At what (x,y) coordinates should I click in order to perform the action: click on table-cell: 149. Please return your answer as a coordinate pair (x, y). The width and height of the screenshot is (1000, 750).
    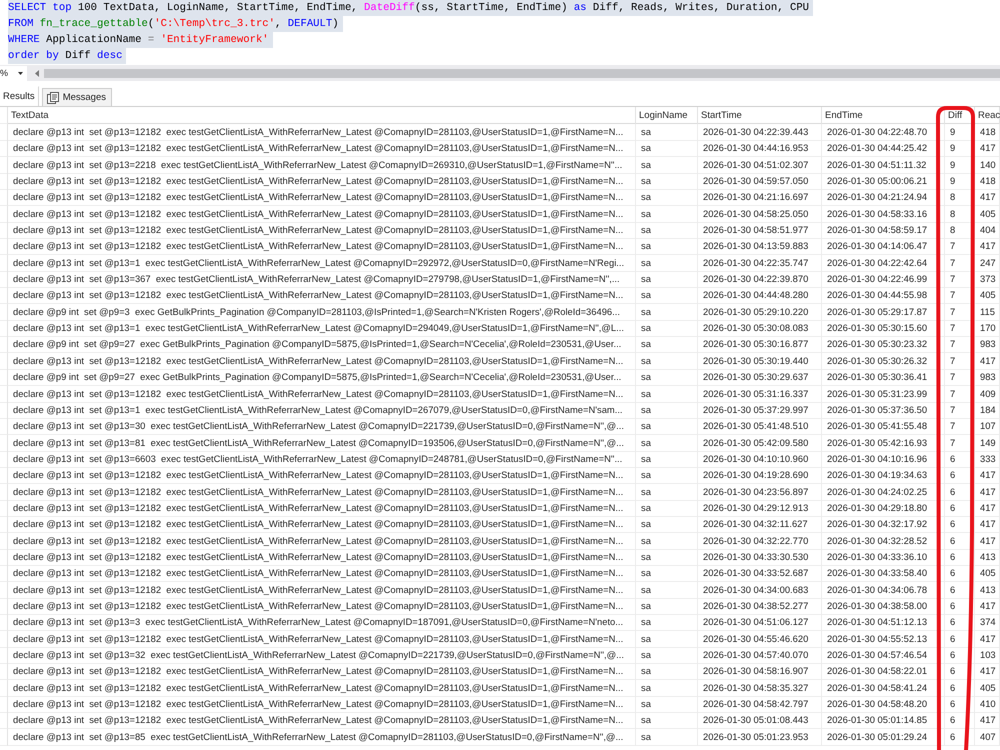
    Looking at the image, I should click on (987, 443).